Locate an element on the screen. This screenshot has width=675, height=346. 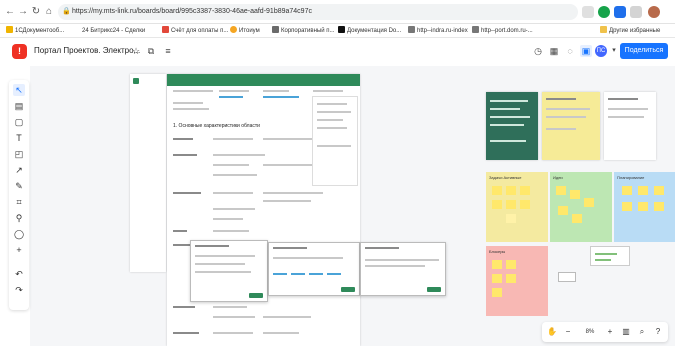
present-icon: ▣ is located at coordinates (586, 51).